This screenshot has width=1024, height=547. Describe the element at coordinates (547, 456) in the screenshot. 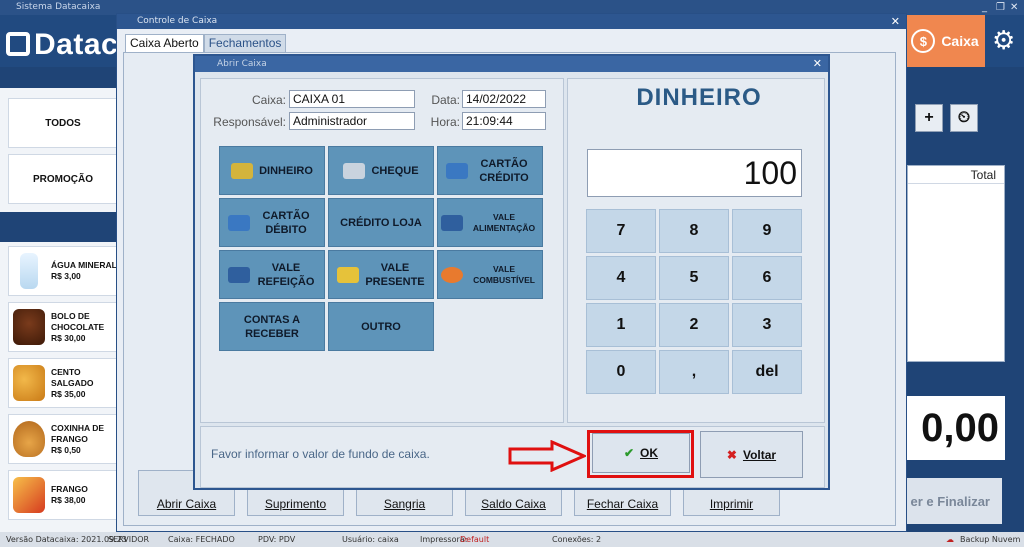

I see `arrow-right-icon` at that location.